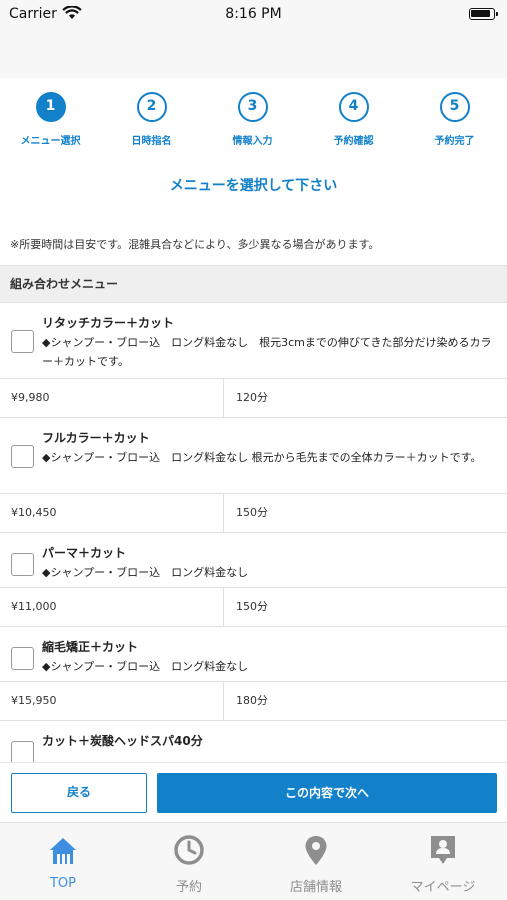  I want to click on step-label: 情報入力, so click(252, 141).